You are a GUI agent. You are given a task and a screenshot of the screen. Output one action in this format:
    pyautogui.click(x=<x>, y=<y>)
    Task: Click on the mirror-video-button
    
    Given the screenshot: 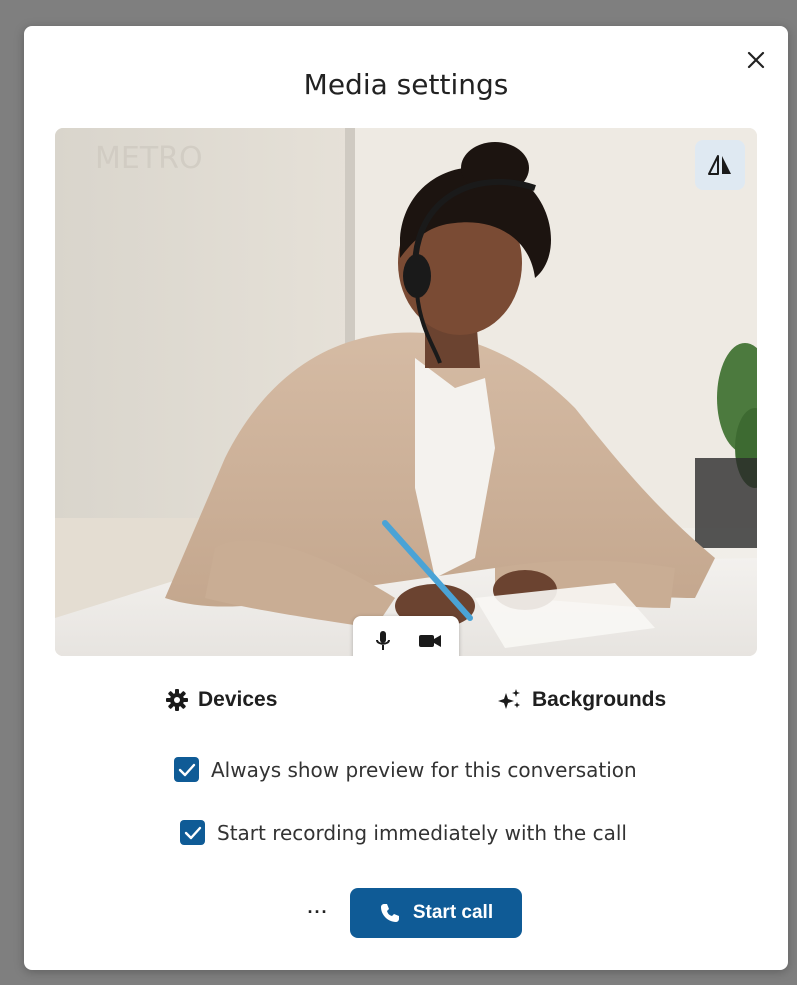 What is the action you would take?
    pyautogui.click(x=720, y=165)
    